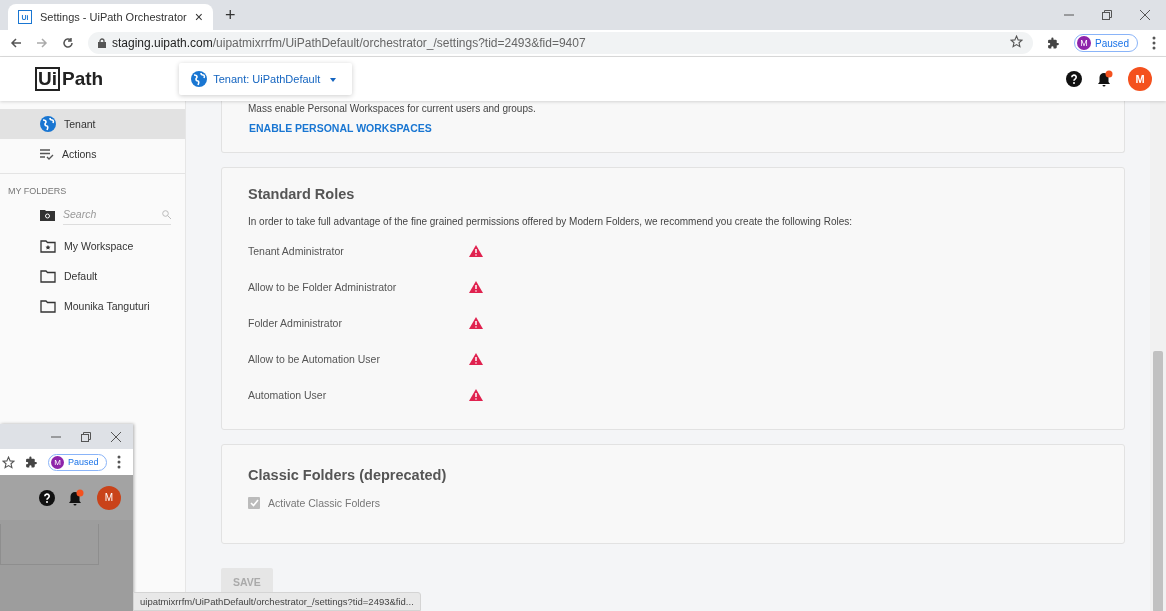  I want to click on description-text: Mass enable Personal Workspaces for current users and groups., so click(392, 108).